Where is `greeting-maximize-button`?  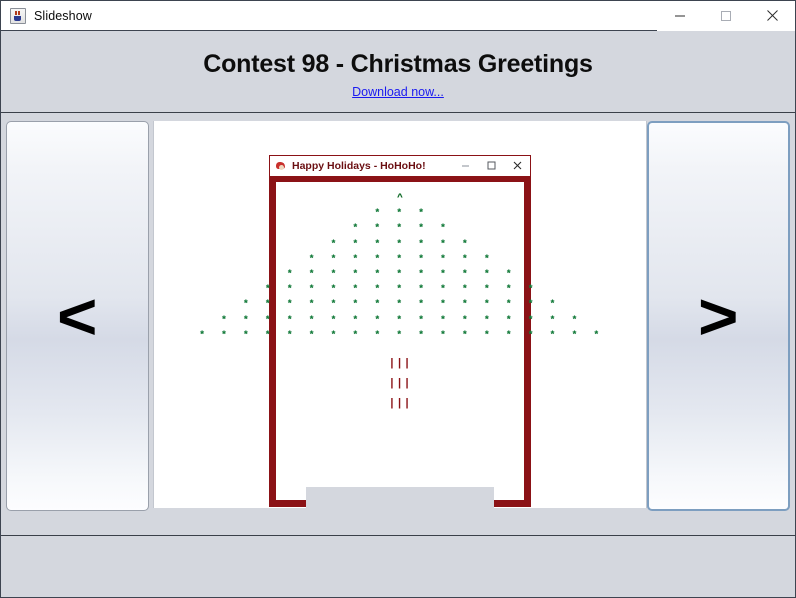 greeting-maximize-button is located at coordinates (491, 166).